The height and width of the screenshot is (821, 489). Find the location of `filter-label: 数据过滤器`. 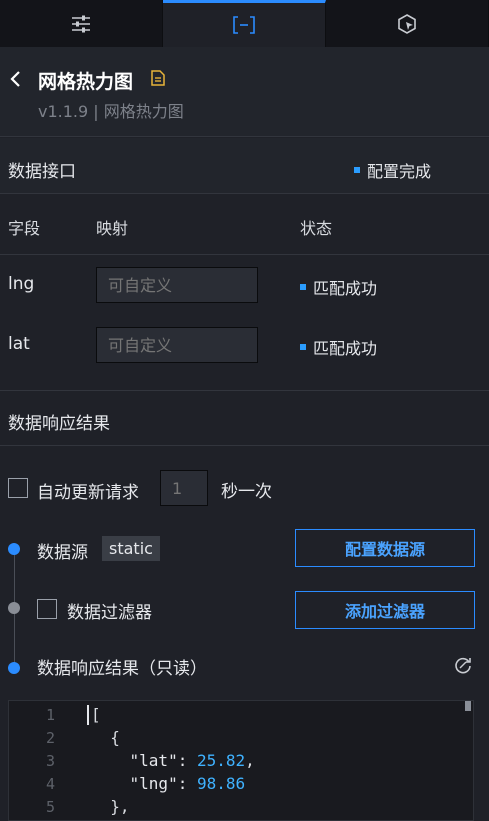

filter-label: 数据过滤器 is located at coordinates (109, 613).